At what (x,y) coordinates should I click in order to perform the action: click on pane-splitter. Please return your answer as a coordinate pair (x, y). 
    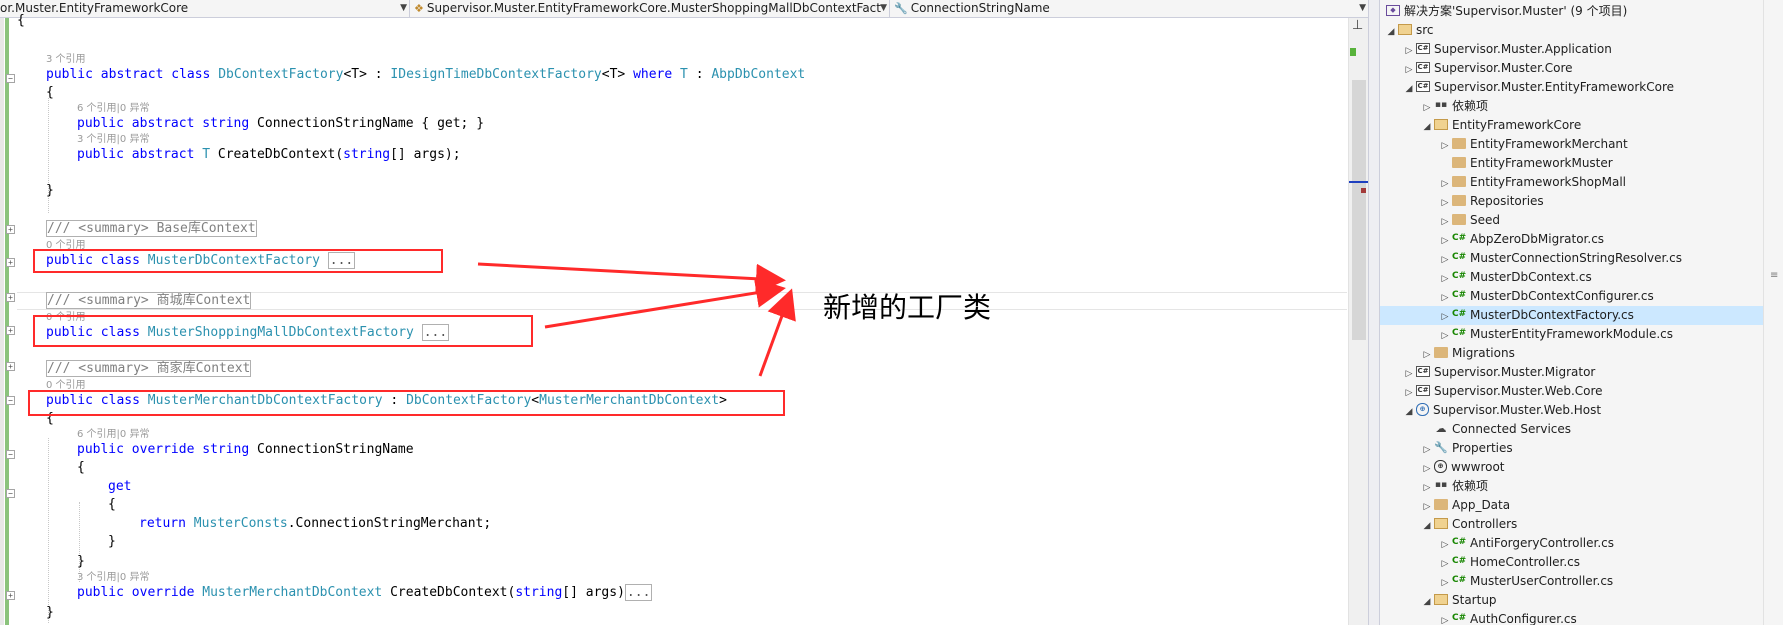
    Looking at the image, I should click on (1374, 312).